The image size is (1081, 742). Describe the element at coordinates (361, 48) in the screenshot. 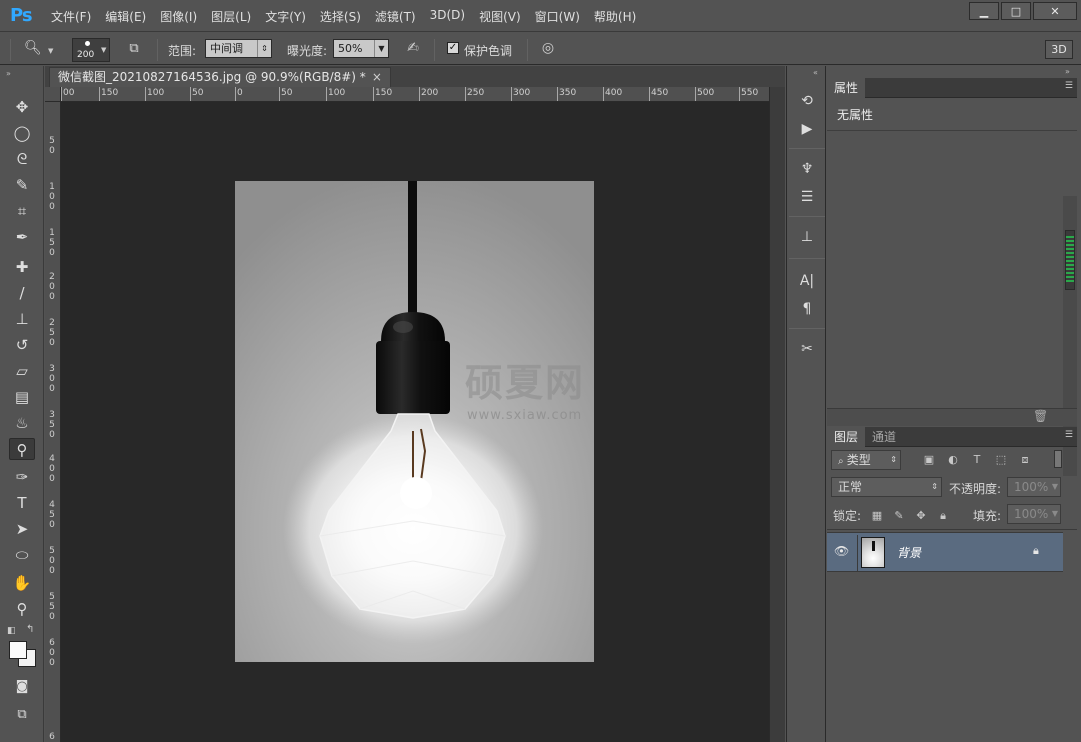

I see `exposure-input: 50% ▼` at that location.